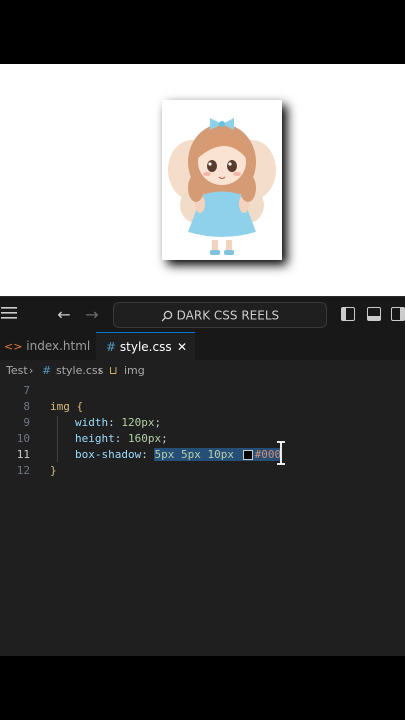 Image resolution: width=405 pixels, height=720 pixels. I want to click on css-value: 5px 5px 10px, so click(194, 454).